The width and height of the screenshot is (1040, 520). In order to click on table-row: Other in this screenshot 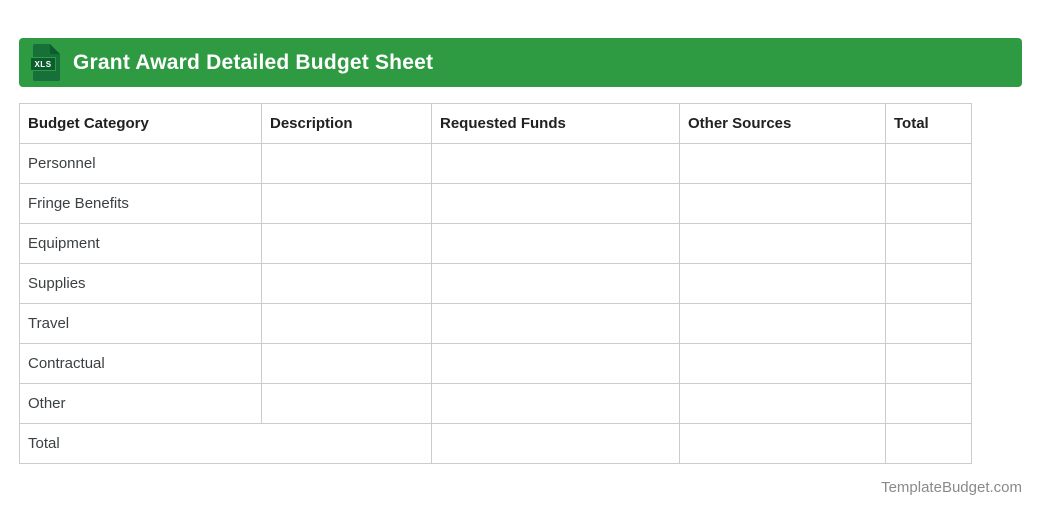, I will do `click(495, 403)`.